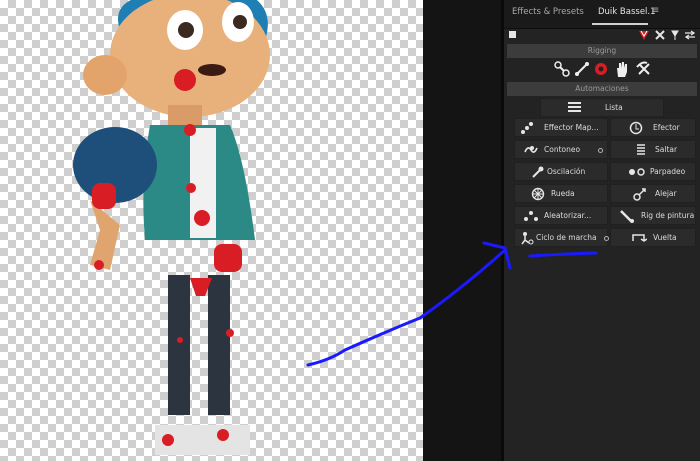 This screenshot has width=700, height=461. Describe the element at coordinates (606, 238) in the screenshot. I see `walk-cycle-option-dot` at that location.